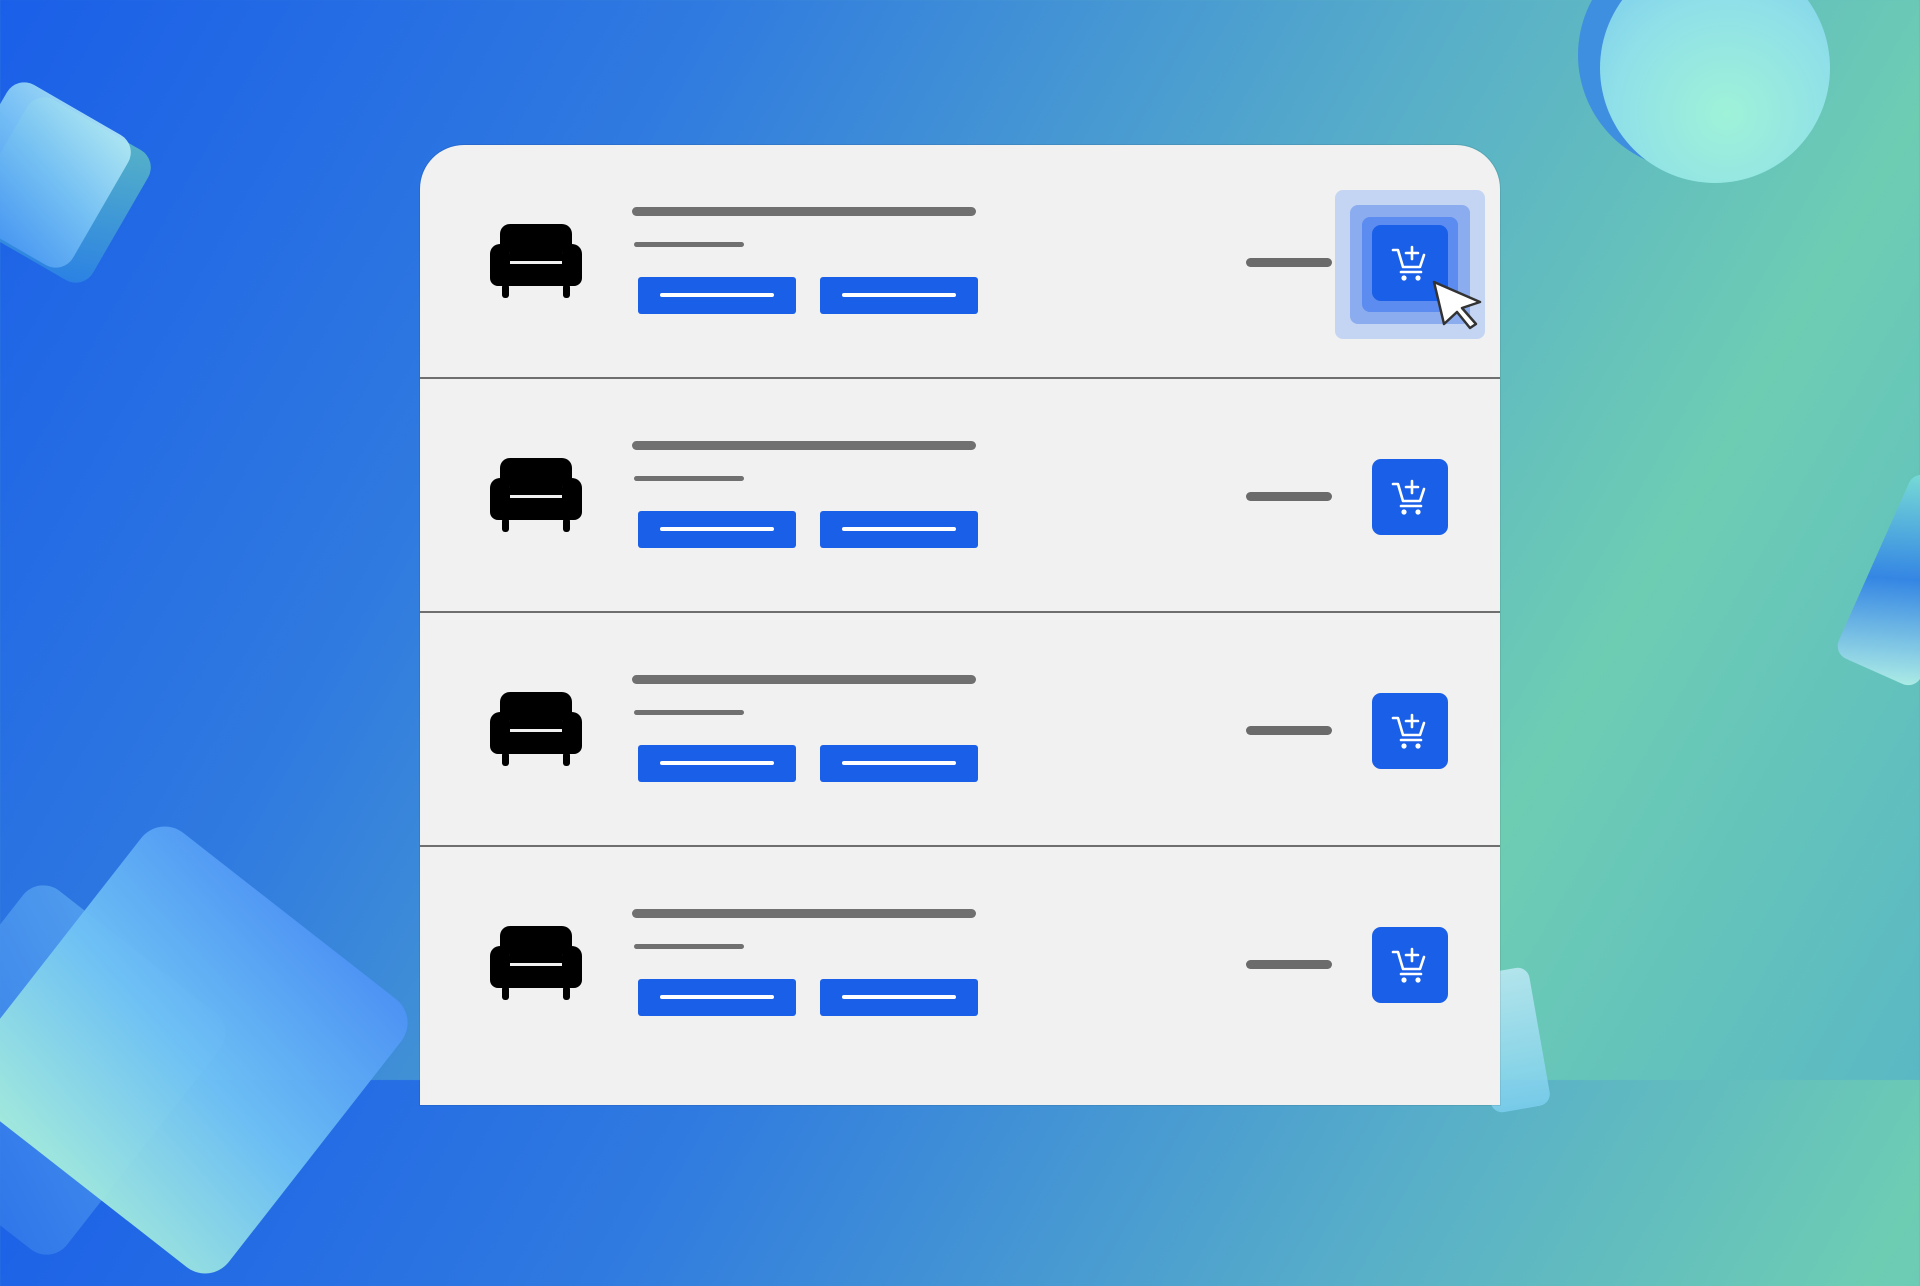 The image size is (1920, 1286). What do you see at coordinates (1715, 91) in the screenshot?
I see `decorative-circle-front` at bounding box center [1715, 91].